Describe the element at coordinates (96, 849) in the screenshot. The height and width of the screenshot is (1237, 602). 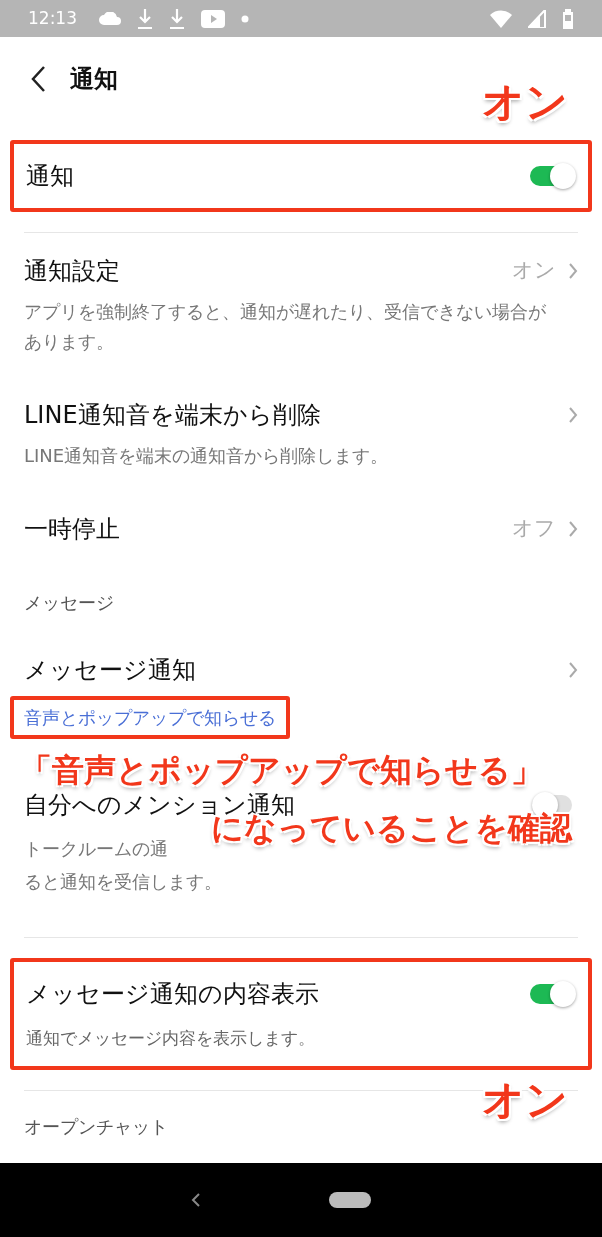
I see `setting-description: トークルームの通` at that location.